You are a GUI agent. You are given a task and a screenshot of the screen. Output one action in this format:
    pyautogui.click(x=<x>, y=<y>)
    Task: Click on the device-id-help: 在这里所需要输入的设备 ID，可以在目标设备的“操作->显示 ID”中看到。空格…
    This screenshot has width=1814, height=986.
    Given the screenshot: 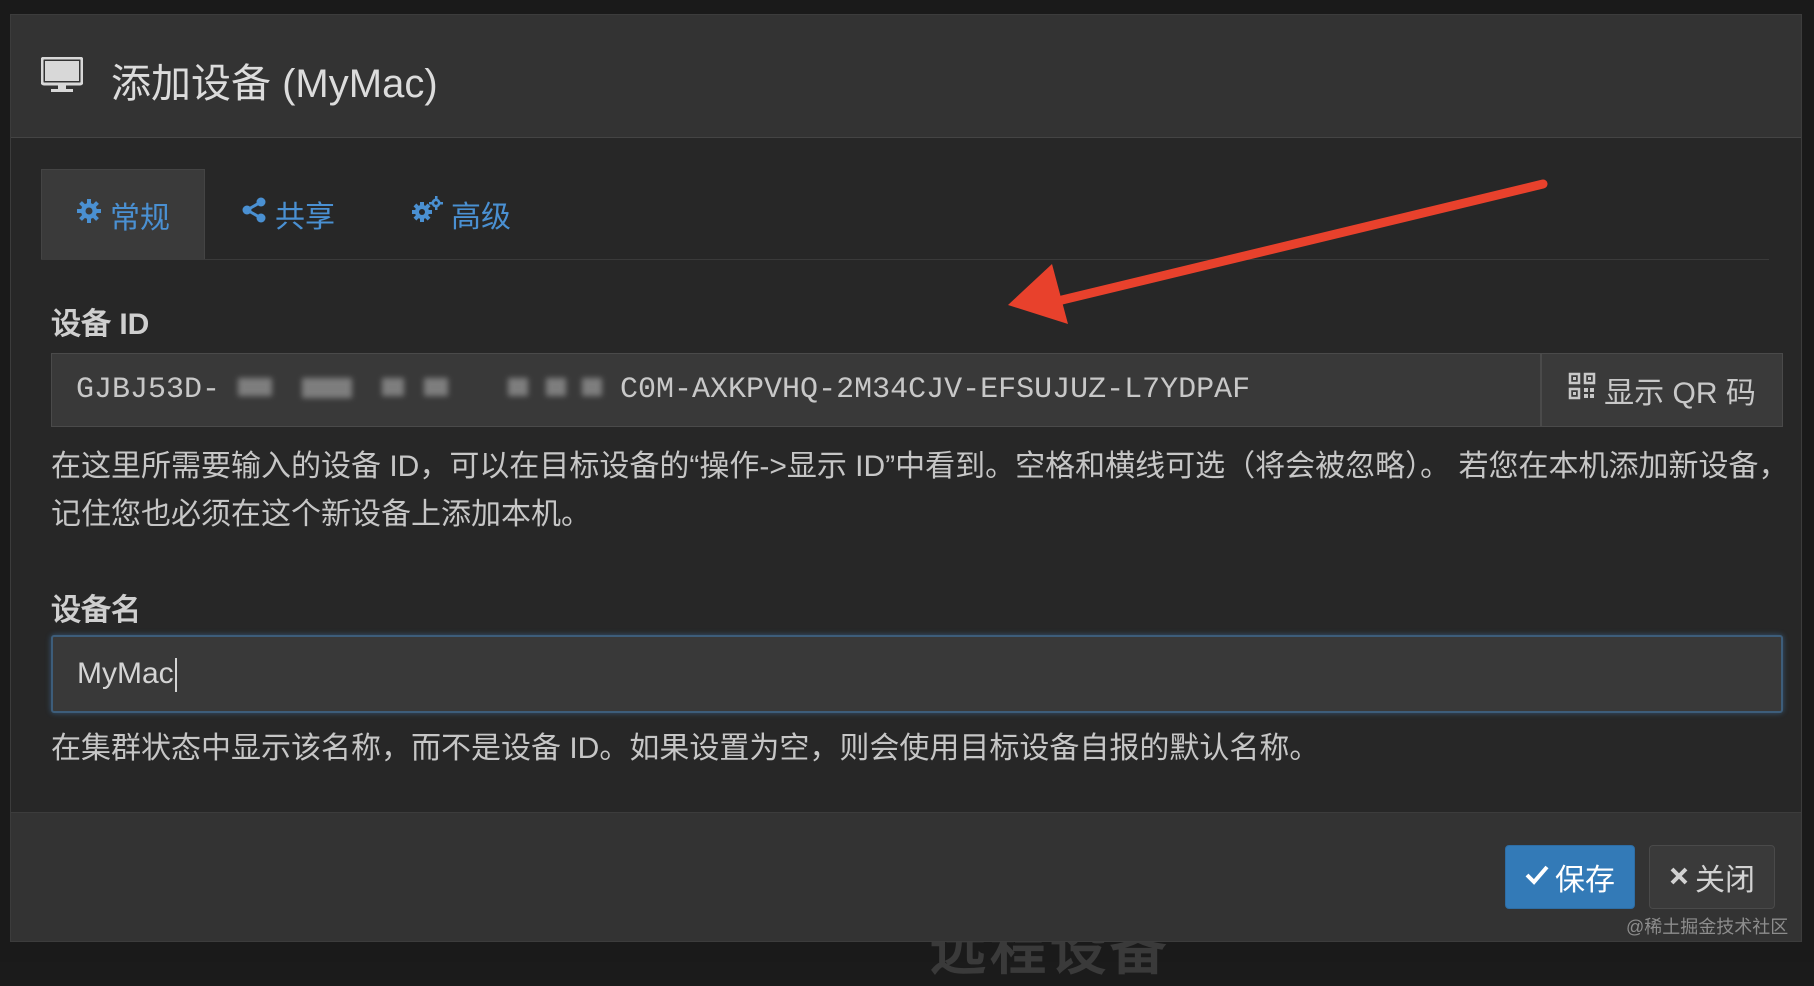 What is the action you would take?
    pyautogui.click(x=920, y=490)
    